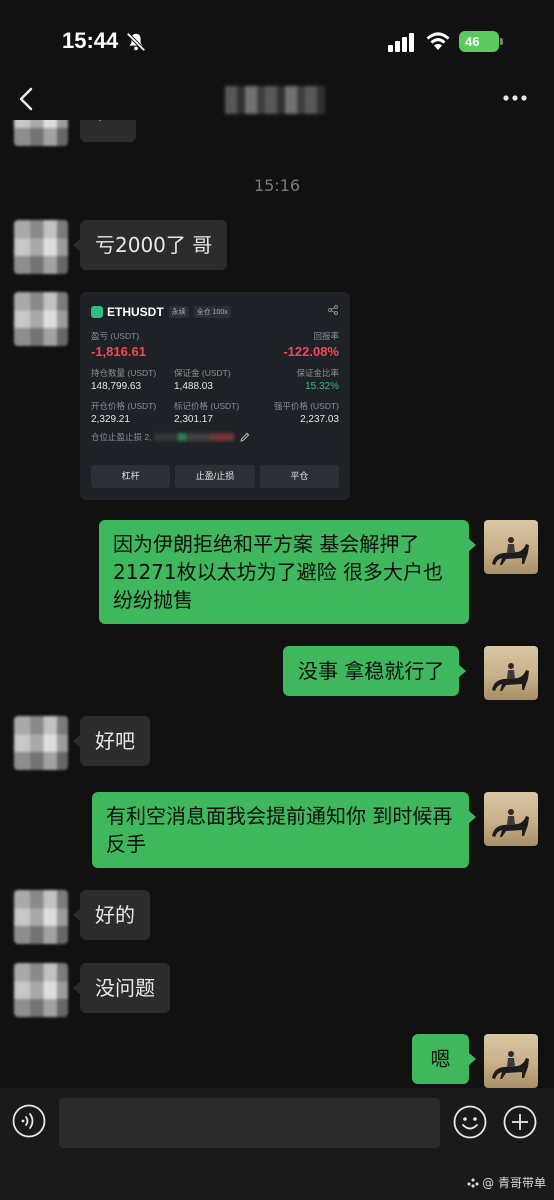  Describe the element at coordinates (97, 312) in the screenshot. I see `usdt-coin-icon` at that location.